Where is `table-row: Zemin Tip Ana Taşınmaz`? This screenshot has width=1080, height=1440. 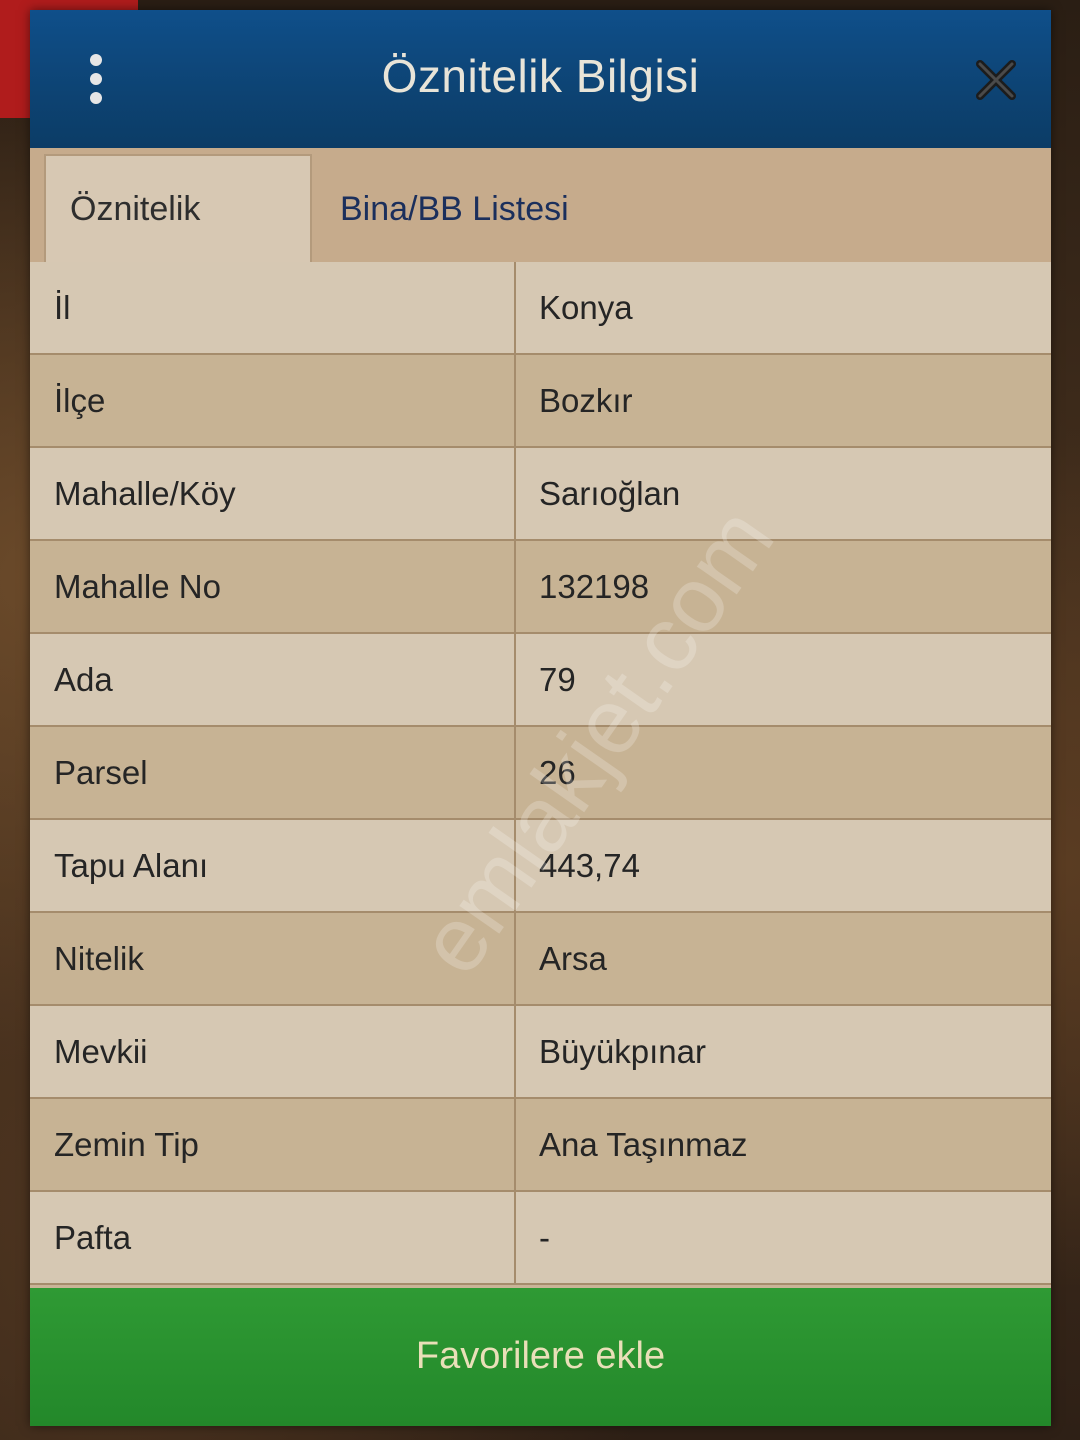
table-row: Zemin Tip Ana Taşınmaz is located at coordinates (540, 1145).